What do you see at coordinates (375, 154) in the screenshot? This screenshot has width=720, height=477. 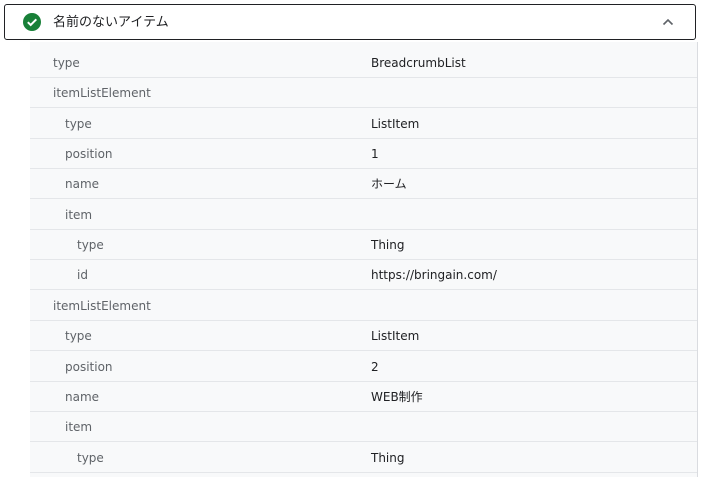 I see `property-value: 1` at bounding box center [375, 154].